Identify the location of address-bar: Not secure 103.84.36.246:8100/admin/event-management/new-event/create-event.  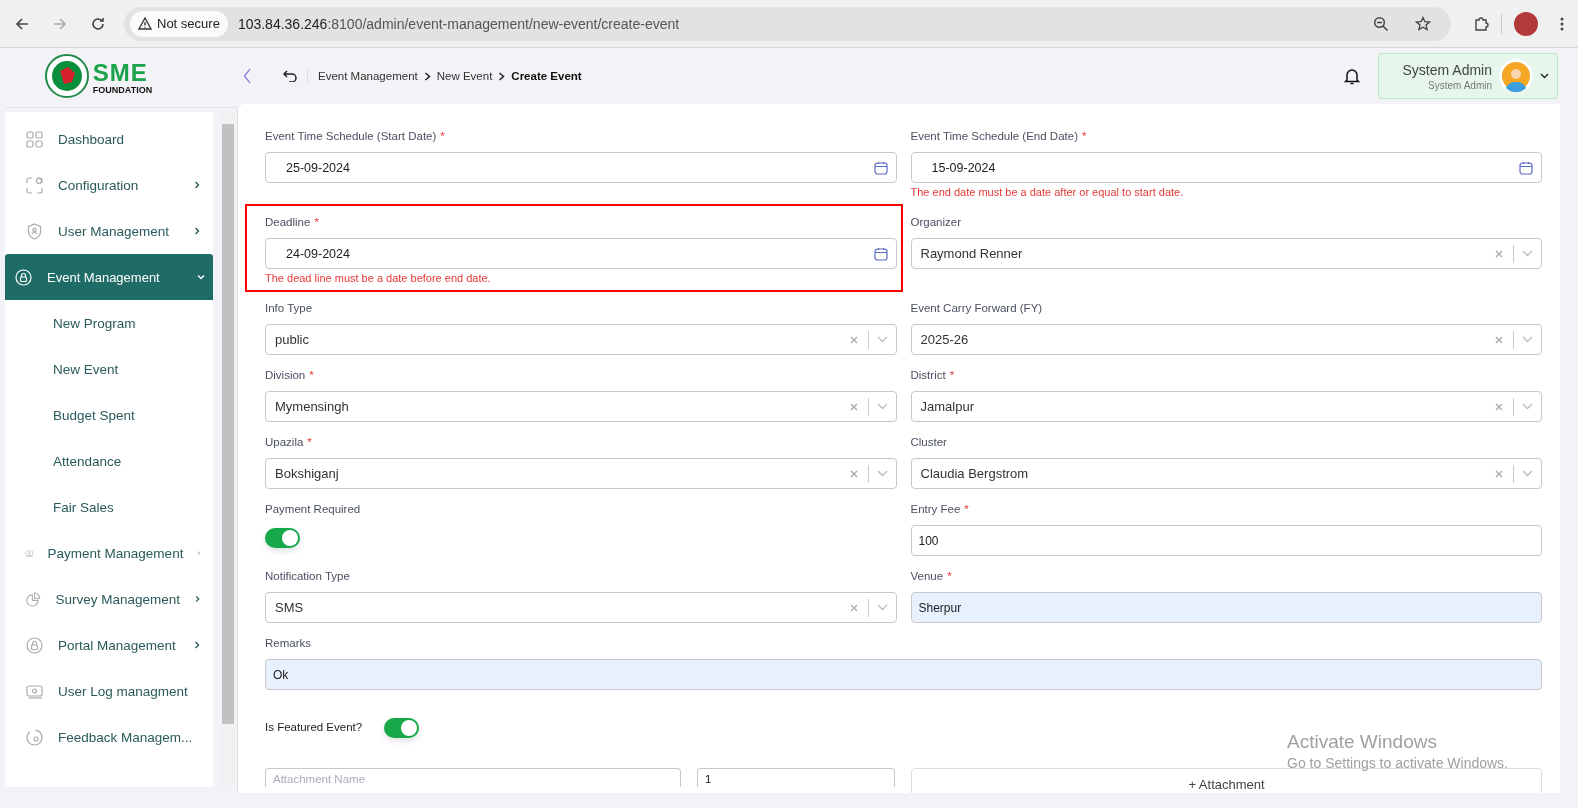
(787, 23).